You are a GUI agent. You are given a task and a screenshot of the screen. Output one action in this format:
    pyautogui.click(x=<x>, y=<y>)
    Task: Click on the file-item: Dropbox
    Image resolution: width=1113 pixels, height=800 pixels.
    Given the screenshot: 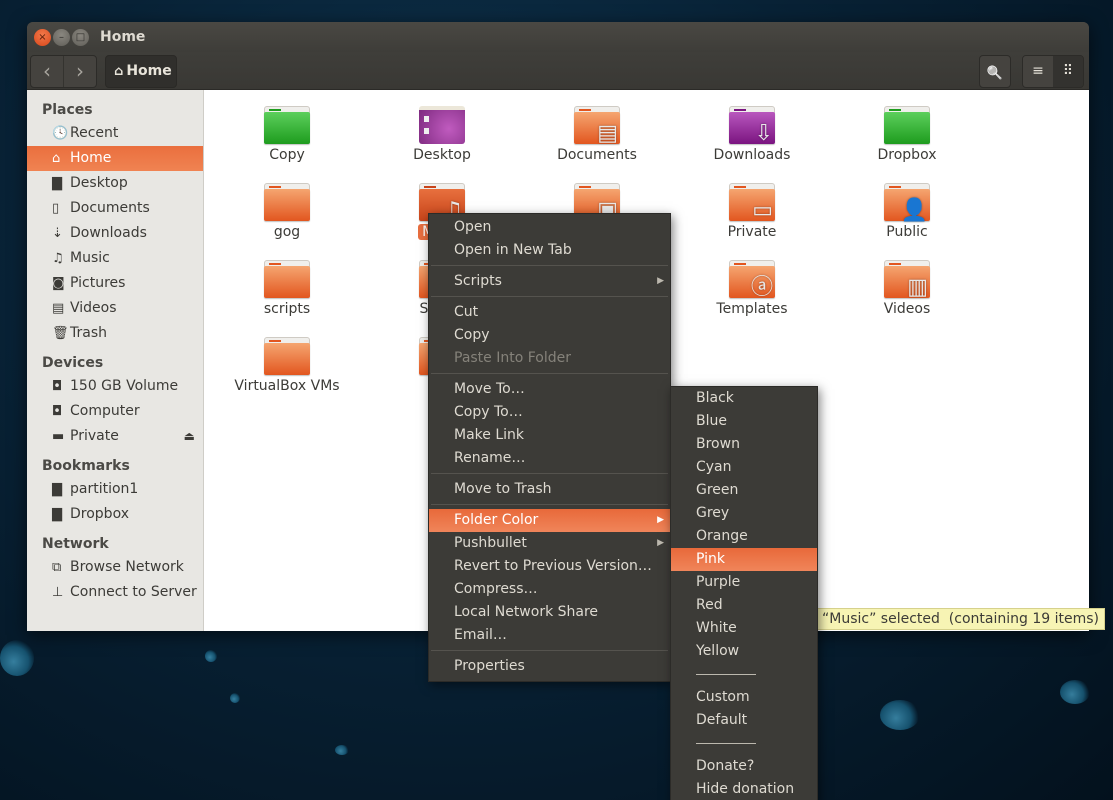 What is the action you would take?
    pyautogui.click(x=907, y=134)
    